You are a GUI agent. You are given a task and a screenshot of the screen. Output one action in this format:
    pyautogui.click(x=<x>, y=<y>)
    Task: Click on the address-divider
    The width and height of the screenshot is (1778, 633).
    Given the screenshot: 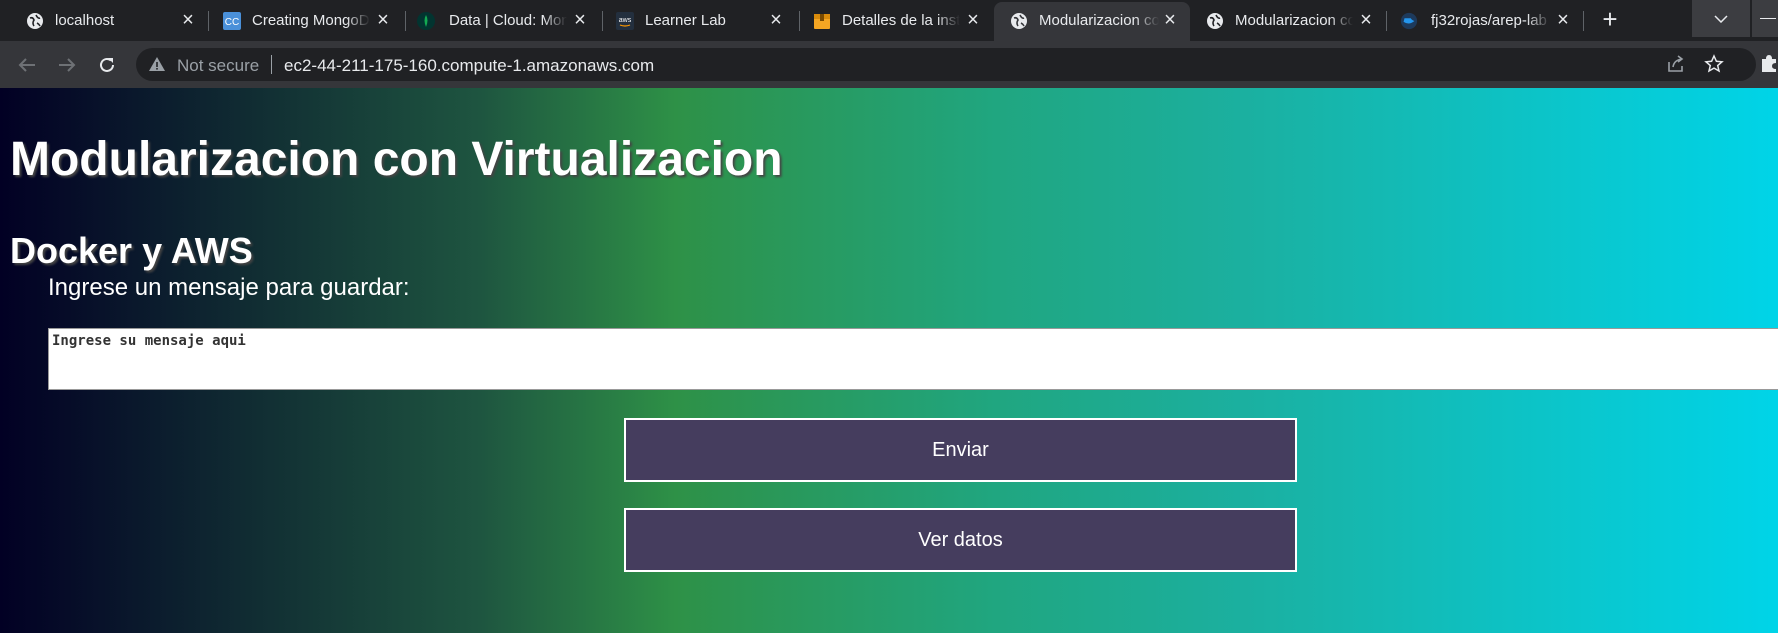 What is the action you would take?
    pyautogui.click(x=271, y=64)
    